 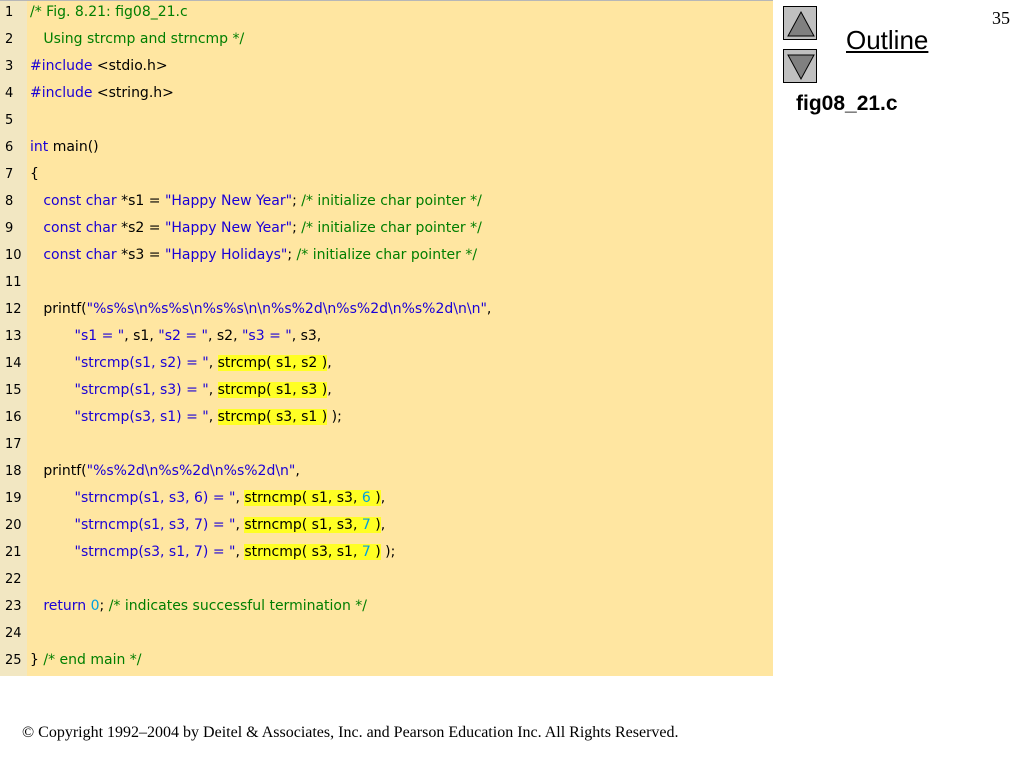 What do you see at coordinates (13, 606) in the screenshot?
I see `line-number: 23` at bounding box center [13, 606].